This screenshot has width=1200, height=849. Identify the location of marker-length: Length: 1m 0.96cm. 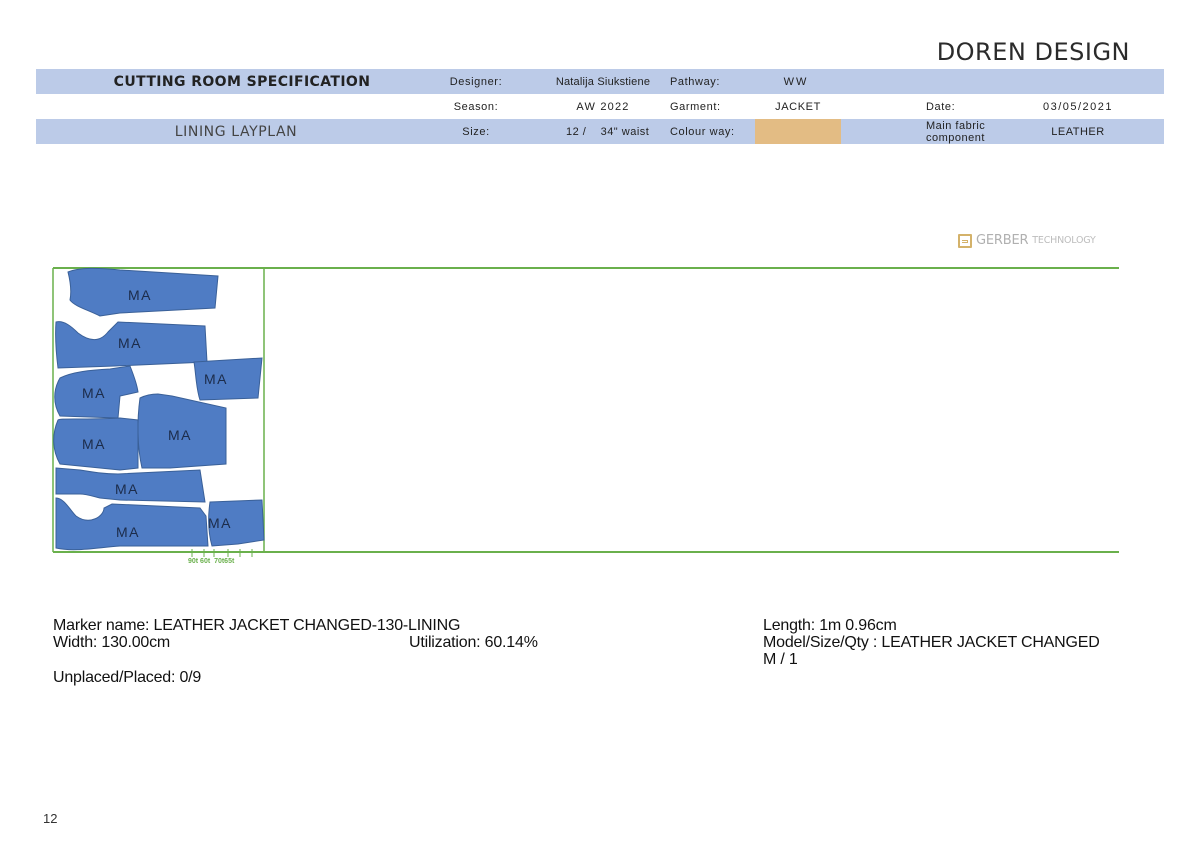
(830, 625).